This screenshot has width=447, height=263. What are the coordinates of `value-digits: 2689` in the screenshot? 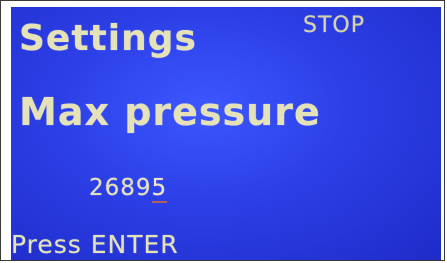 It's located at (120, 188).